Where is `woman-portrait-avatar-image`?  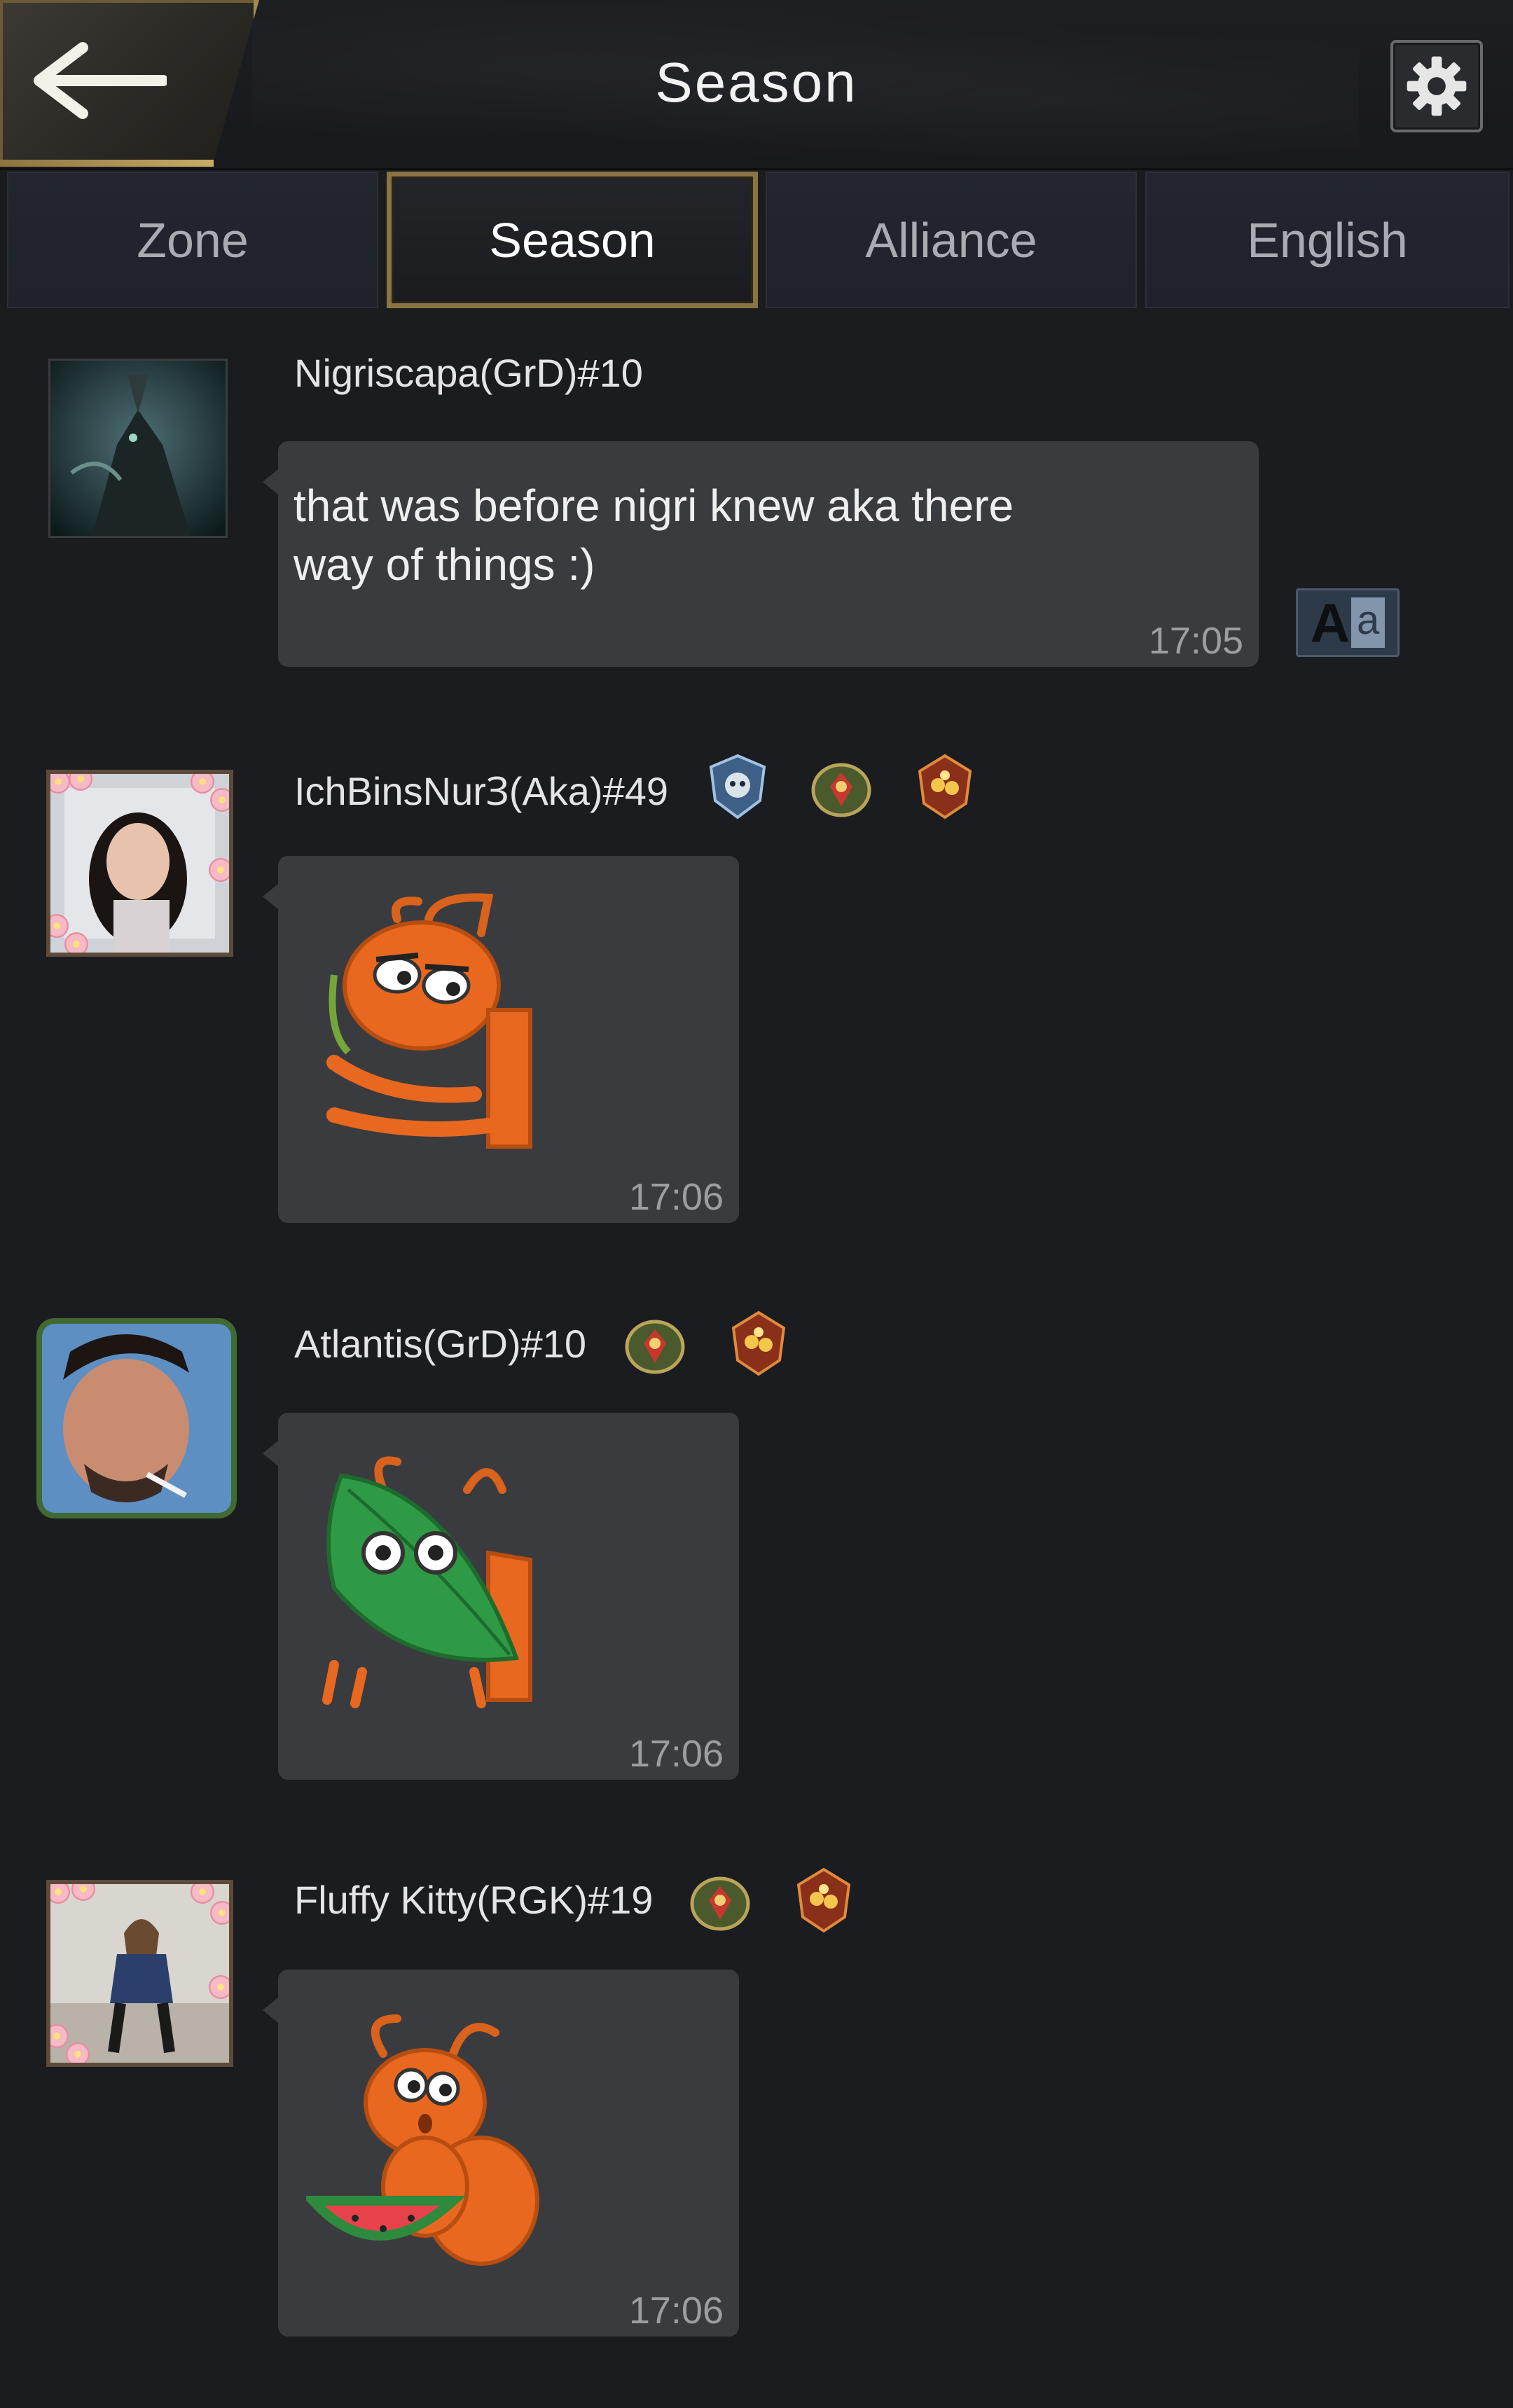 woman-portrait-avatar-image is located at coordinates (139, 863).